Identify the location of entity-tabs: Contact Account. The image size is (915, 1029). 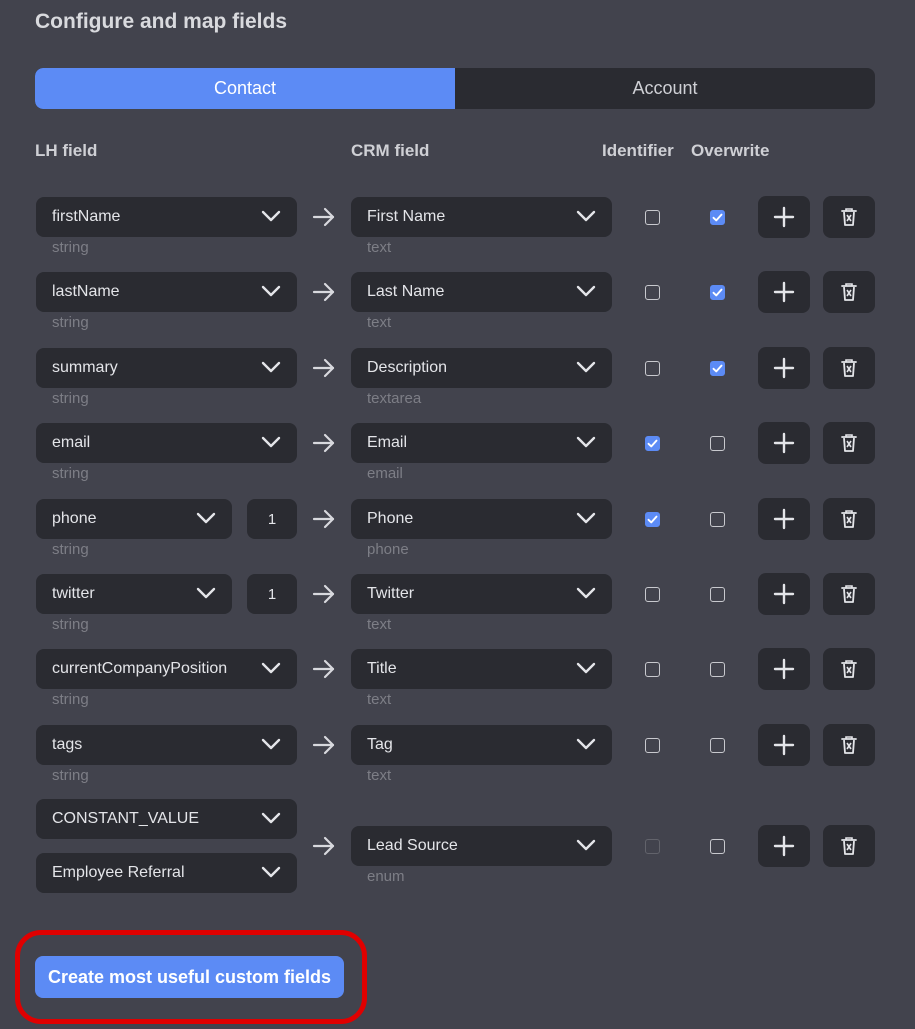
(455, 88).